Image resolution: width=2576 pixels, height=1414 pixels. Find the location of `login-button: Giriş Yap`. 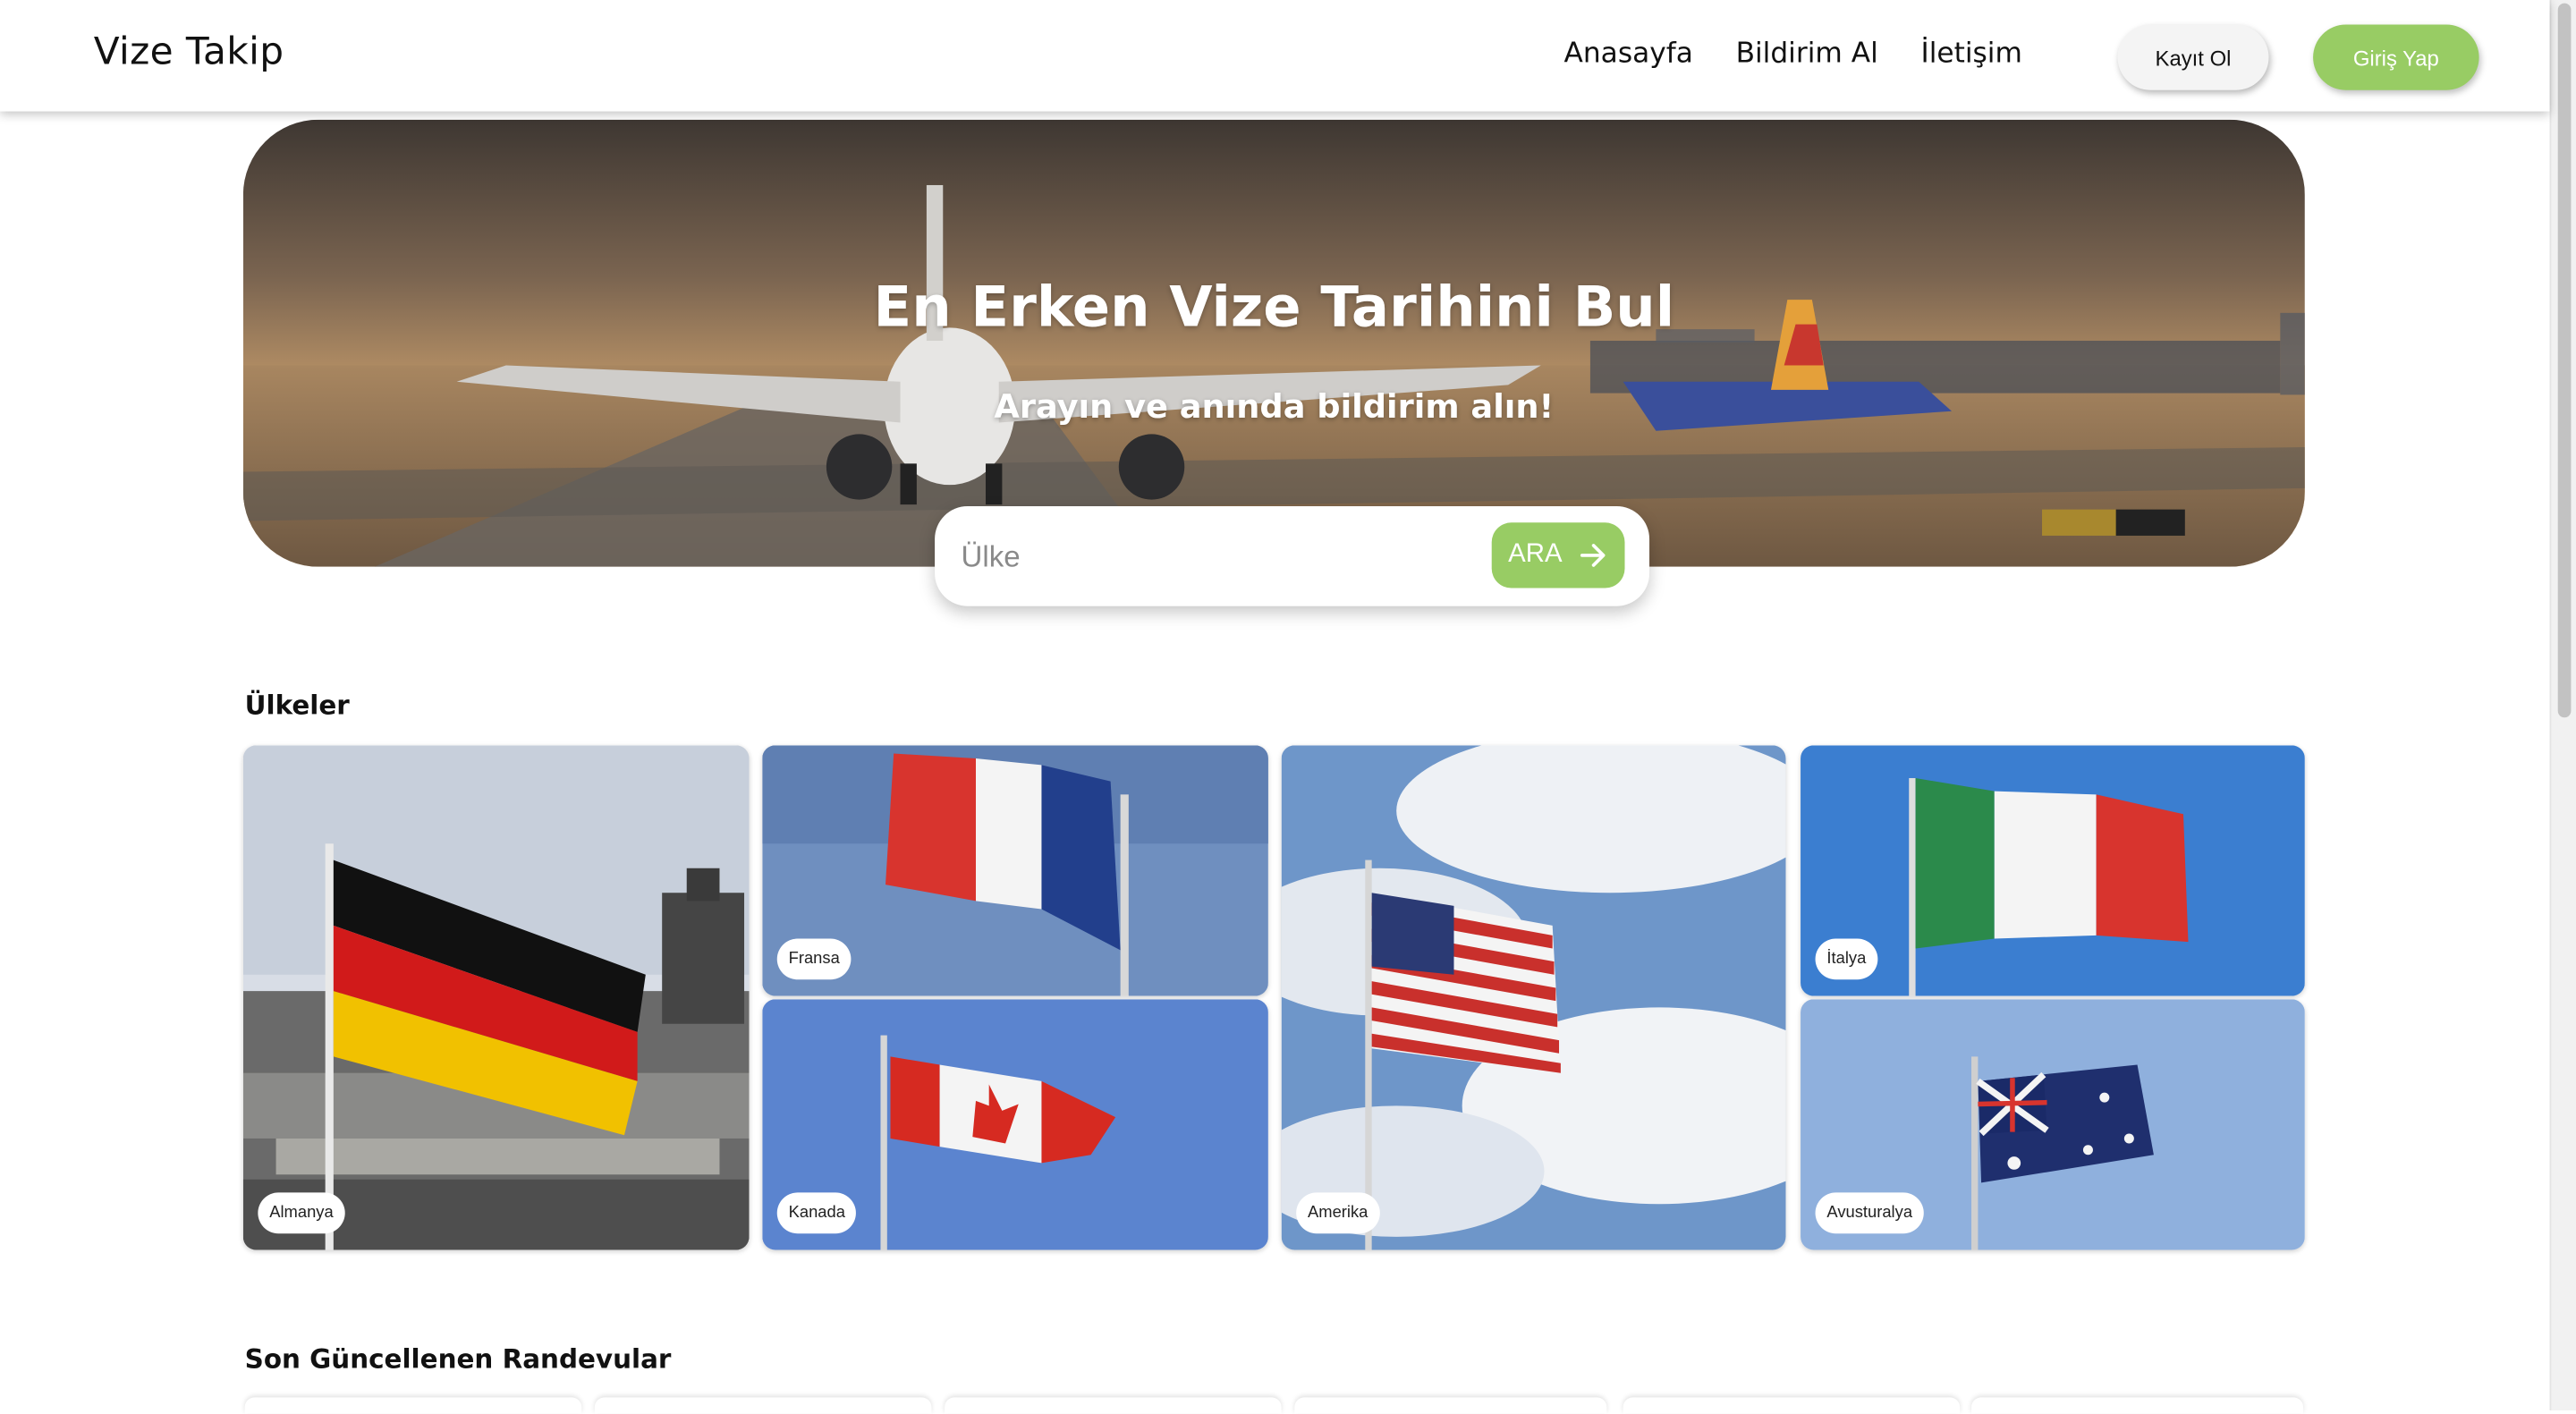

login-button: Giriş Yap is located at coordinates (2396, 57).